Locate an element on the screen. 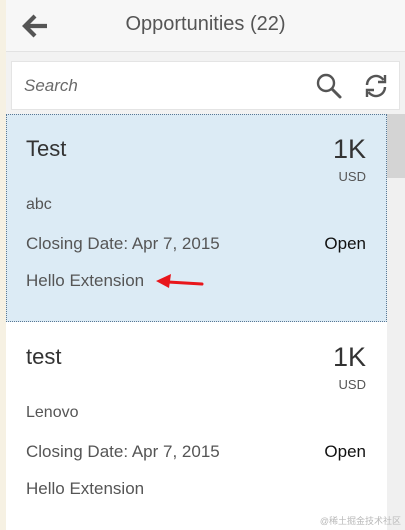 The width and height of the screenshot is (405, 530). search-input is located at coordinates (159, 86).